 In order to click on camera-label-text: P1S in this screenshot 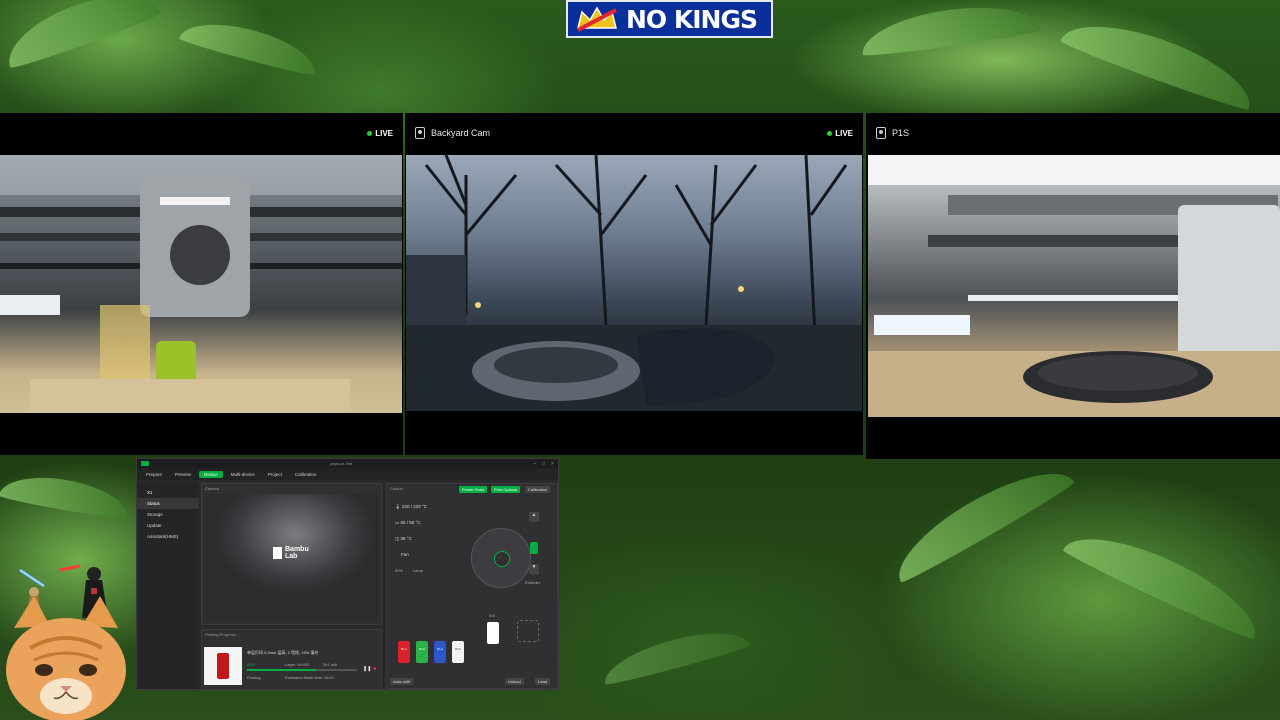, I will do `click(901, 133)`.